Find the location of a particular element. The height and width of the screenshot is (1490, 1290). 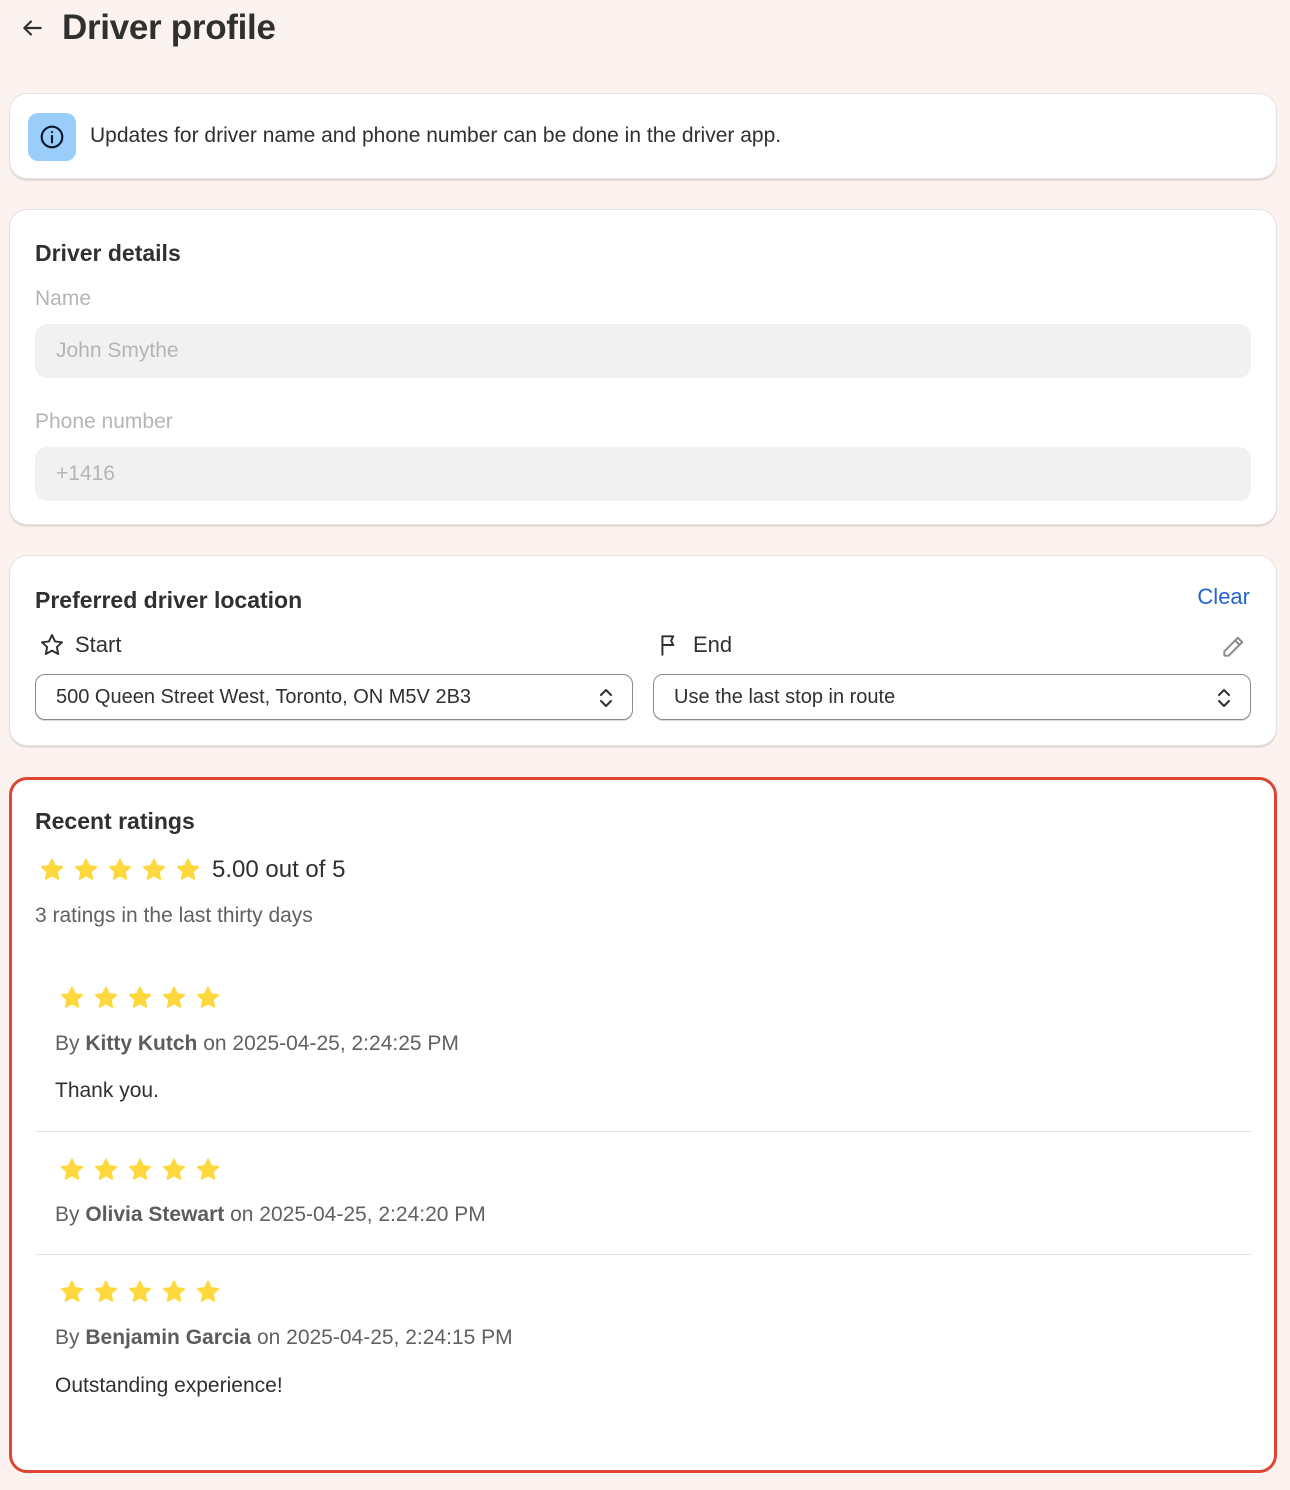

info-icon is located at coordinates (52, 137).